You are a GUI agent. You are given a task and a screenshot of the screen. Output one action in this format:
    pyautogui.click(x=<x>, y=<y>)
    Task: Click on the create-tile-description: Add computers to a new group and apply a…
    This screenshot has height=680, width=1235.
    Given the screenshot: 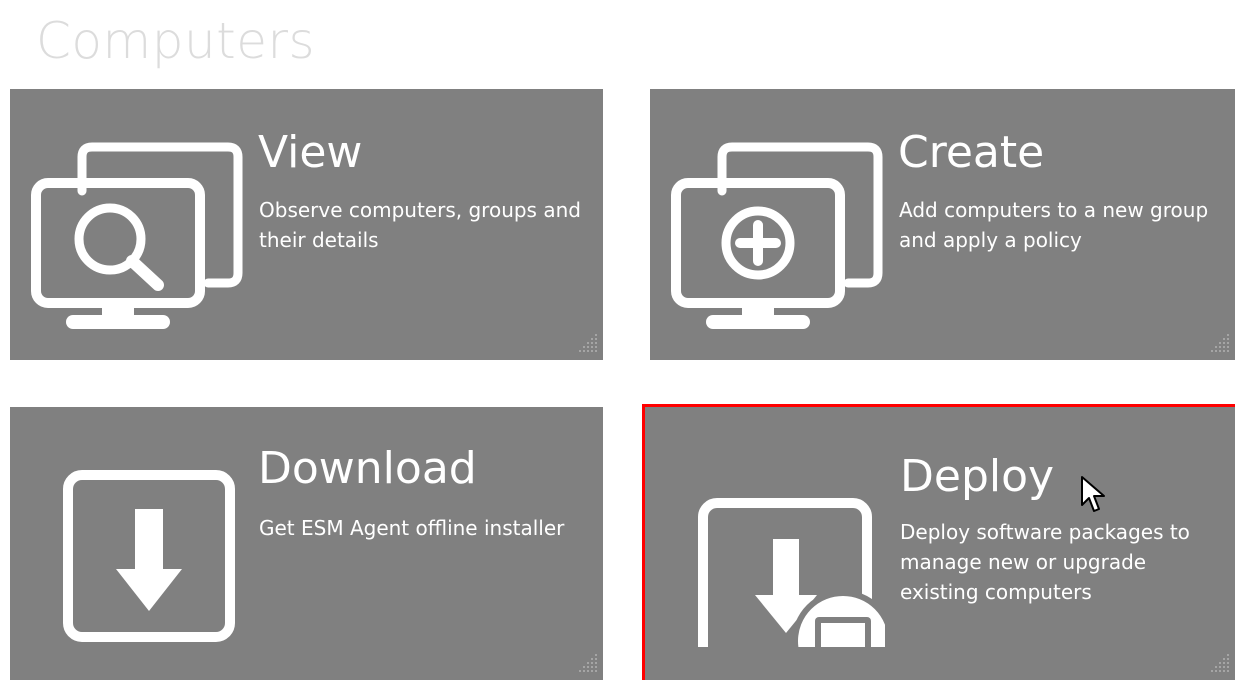 What is the action you would take?
    pyautogui.click(x=1054, y=225)
    